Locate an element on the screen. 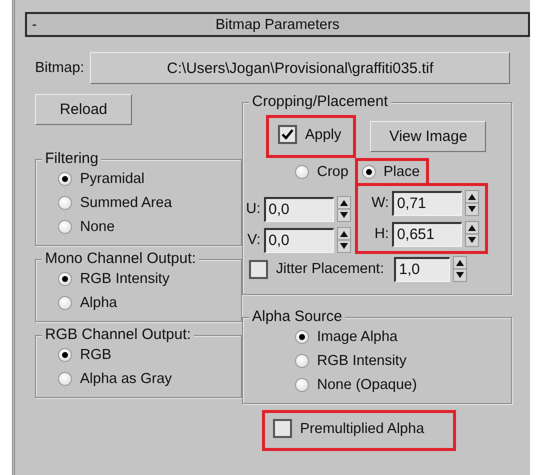  radio-option: Summed Area is located at coordinates (149, 203).